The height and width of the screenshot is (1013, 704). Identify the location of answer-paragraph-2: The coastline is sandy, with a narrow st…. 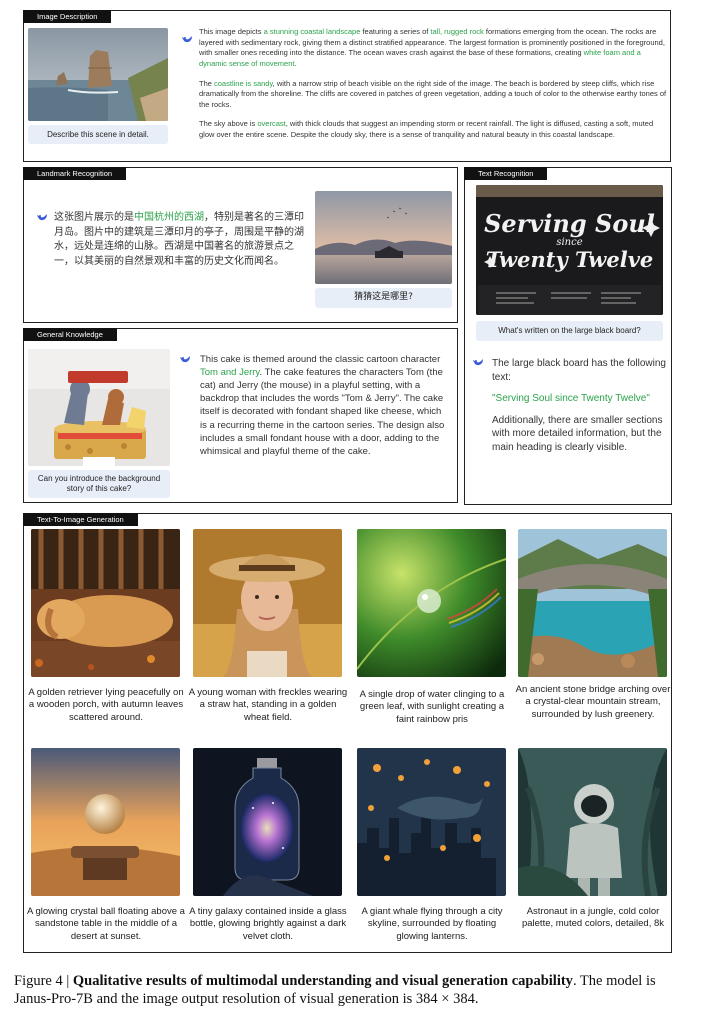
(433, 93).